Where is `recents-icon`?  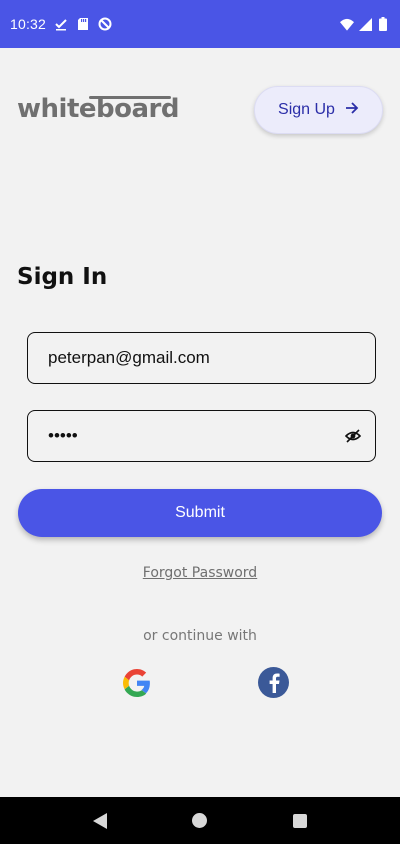
recents-icon is located at coordinates (300, 820).